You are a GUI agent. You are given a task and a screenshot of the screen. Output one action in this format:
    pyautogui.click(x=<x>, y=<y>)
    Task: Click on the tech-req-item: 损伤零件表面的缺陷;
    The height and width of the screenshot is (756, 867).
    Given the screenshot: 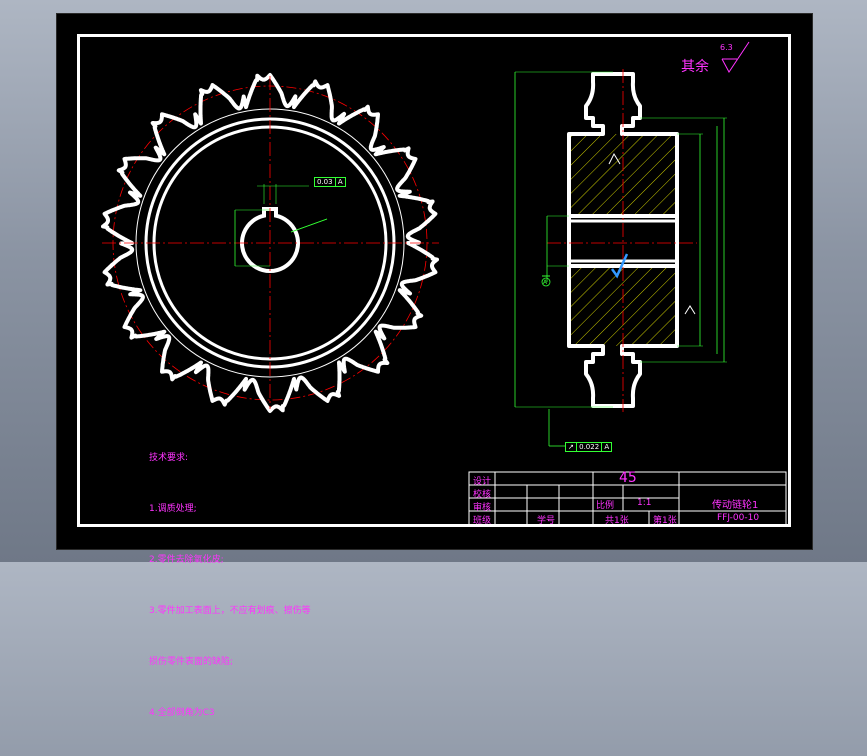 What is the action you would take?
    pyautogui.click(x=191, y=662)
    